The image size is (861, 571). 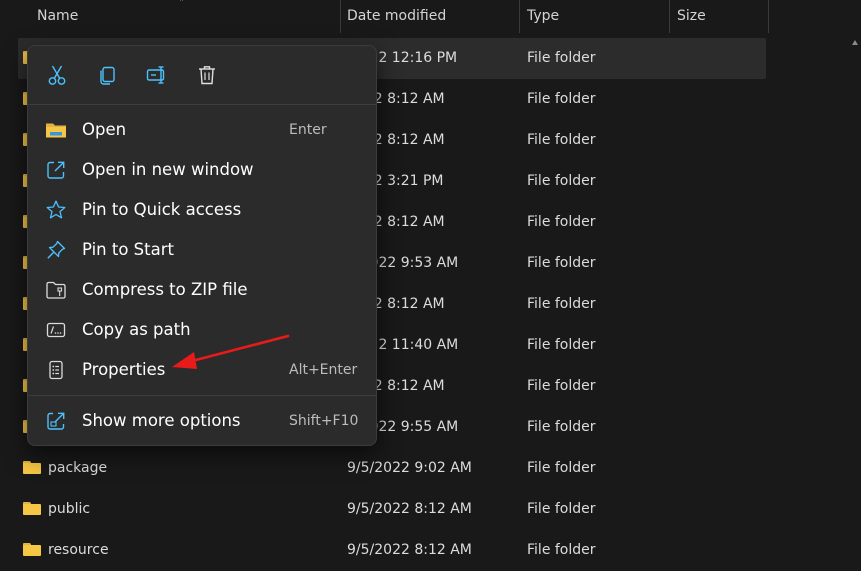 I want to click on show-more-icon, so click(x=56, y=421).